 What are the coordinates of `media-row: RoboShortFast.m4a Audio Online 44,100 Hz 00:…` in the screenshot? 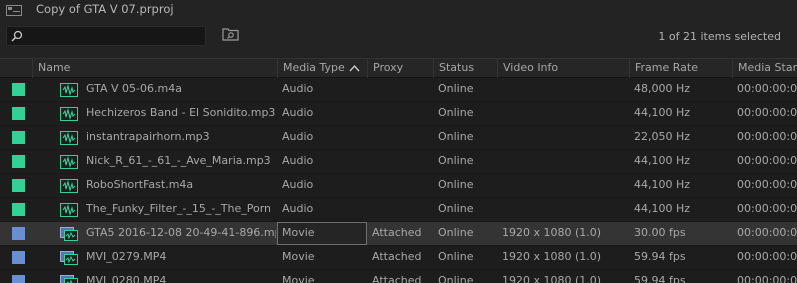 It's located at (398, 186).